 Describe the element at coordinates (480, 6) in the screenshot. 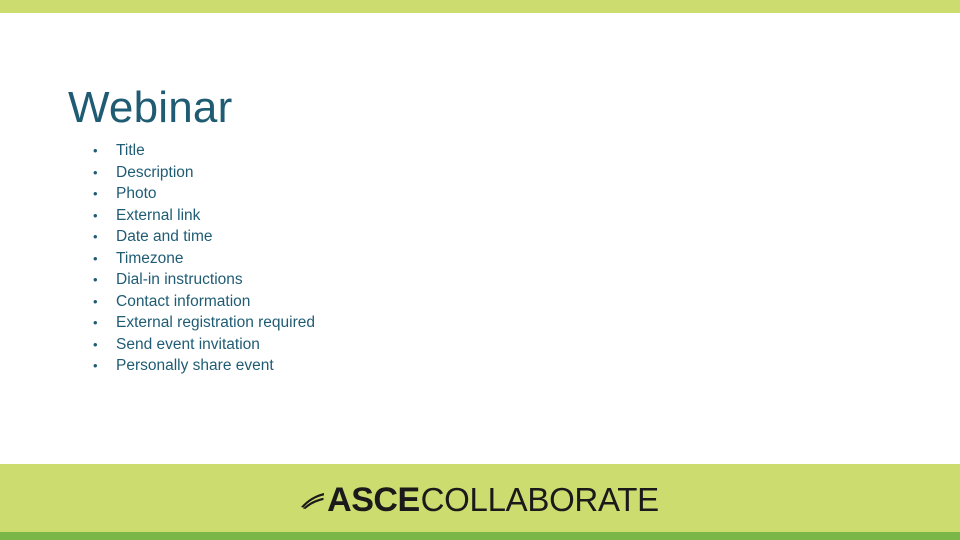

I see `top-color-band` at that location.